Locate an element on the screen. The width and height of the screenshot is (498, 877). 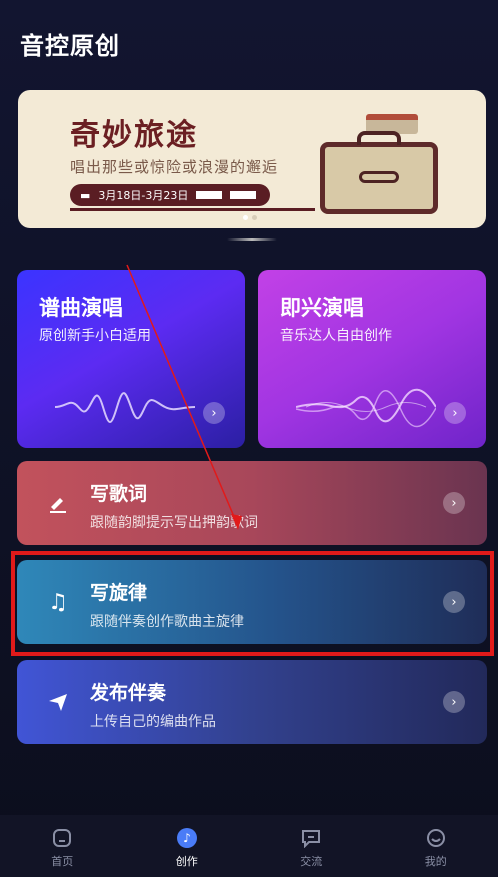
profile-icon is located at coordinates (436, 838).